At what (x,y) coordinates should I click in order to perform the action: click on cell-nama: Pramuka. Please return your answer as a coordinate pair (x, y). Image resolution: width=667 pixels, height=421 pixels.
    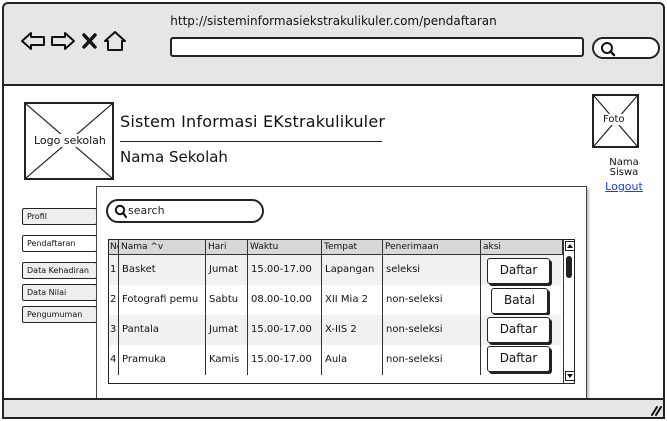
    Looking at the image, I should click on (162, 360).